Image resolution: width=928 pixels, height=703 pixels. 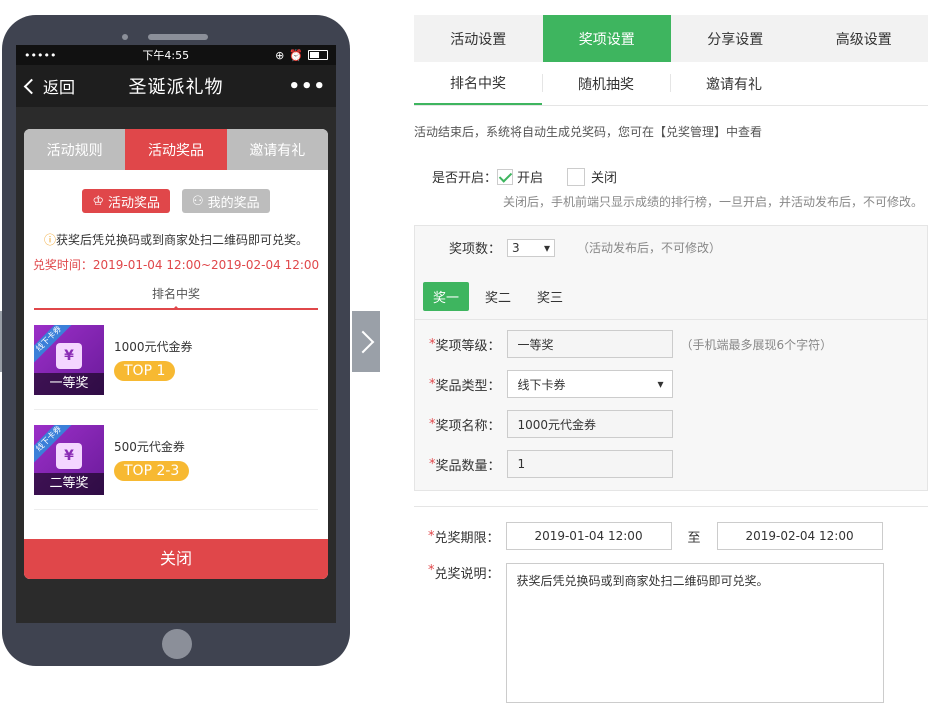 I want to click on tier-tab-3: 奖三, so click(x=550, y=296).